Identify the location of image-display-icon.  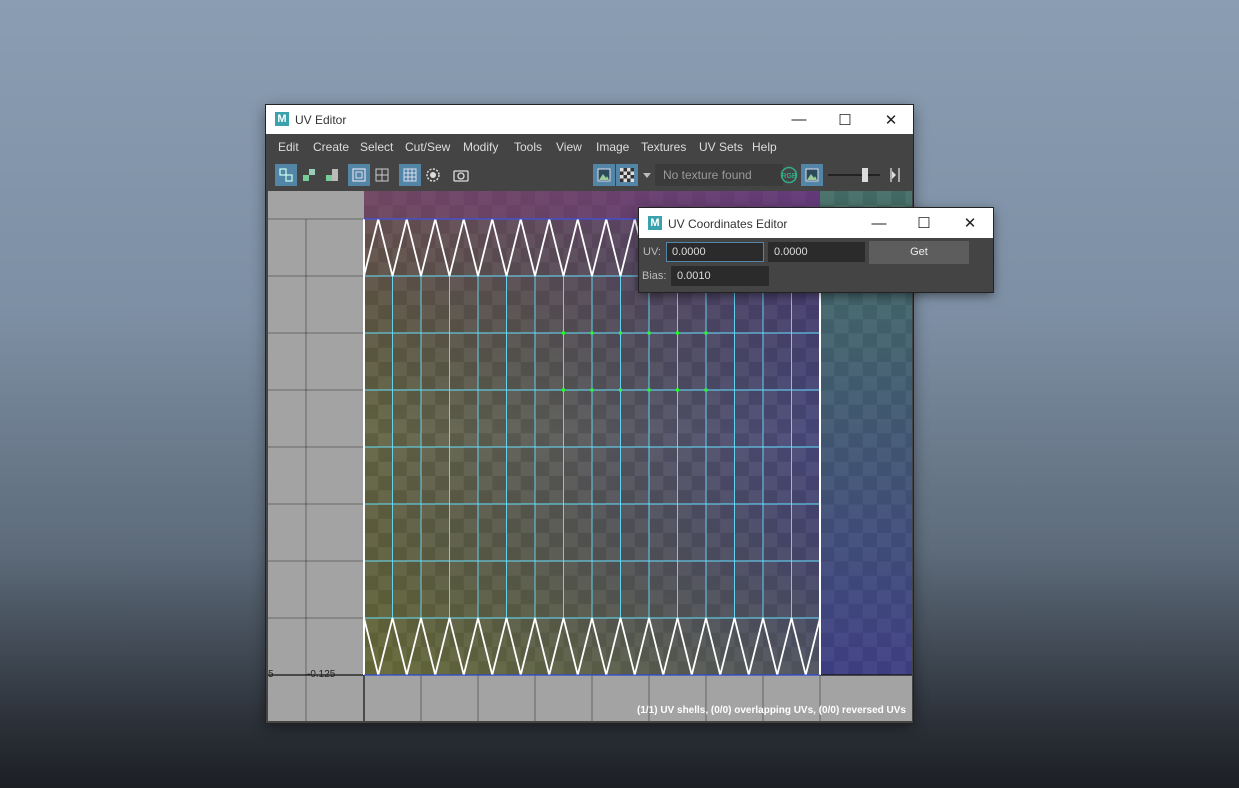
(604, 175).